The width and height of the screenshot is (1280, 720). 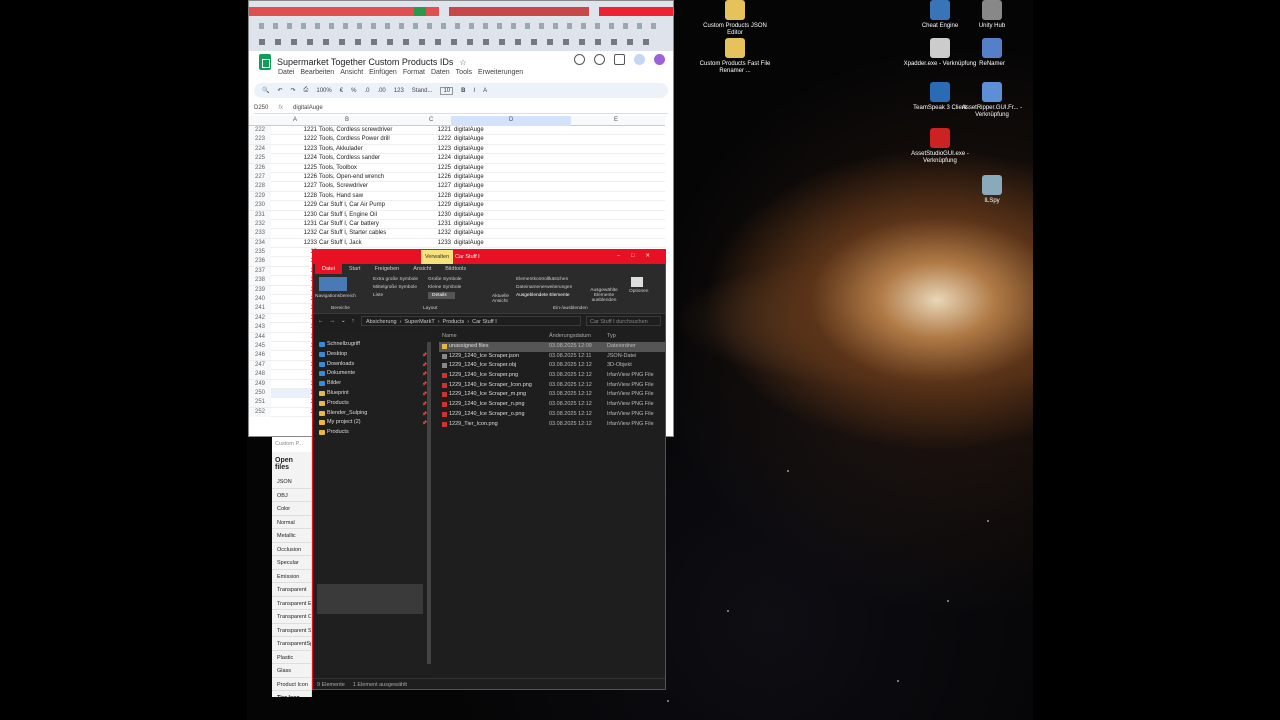 What do you see at coordinates (341, 196) in the screenshot?
I see `cell-b: Tools, Hand saw` at bounding box center [341, 196].